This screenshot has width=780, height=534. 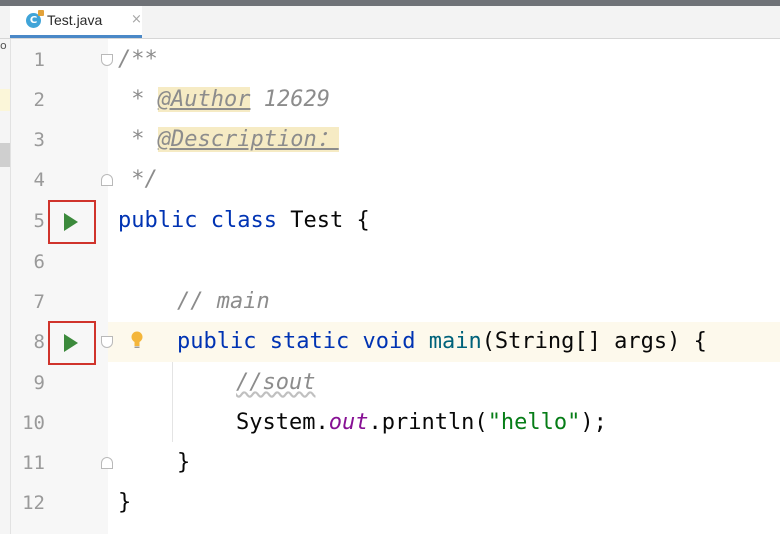 What do you see at coordinates (33, 423) in the screenshot?
I see `line-number: 10` at bounding box center [33, 423].